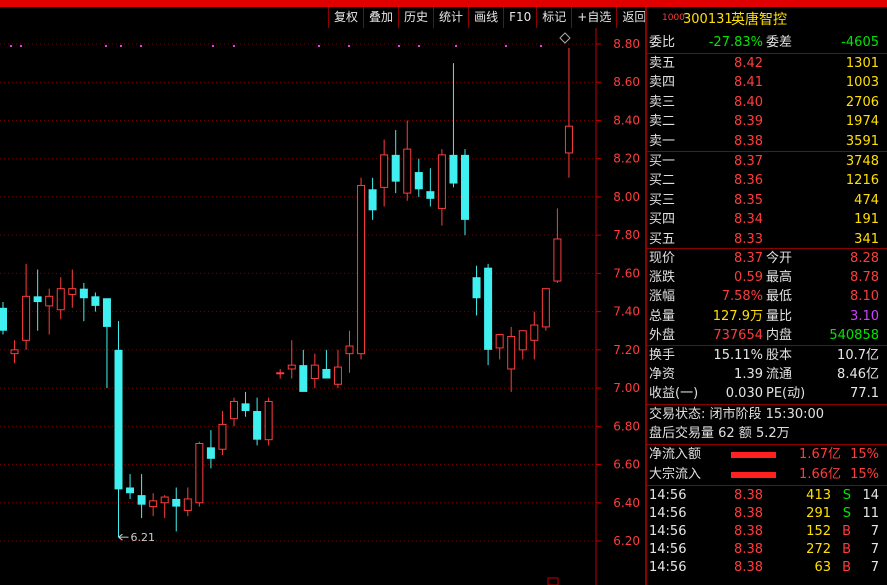 This screenshot has width=887, height=585. What do you see at coordinates (748, 181) in the screenshot?
I see `bid-price: 8.36` at bounding box center [748, 181].